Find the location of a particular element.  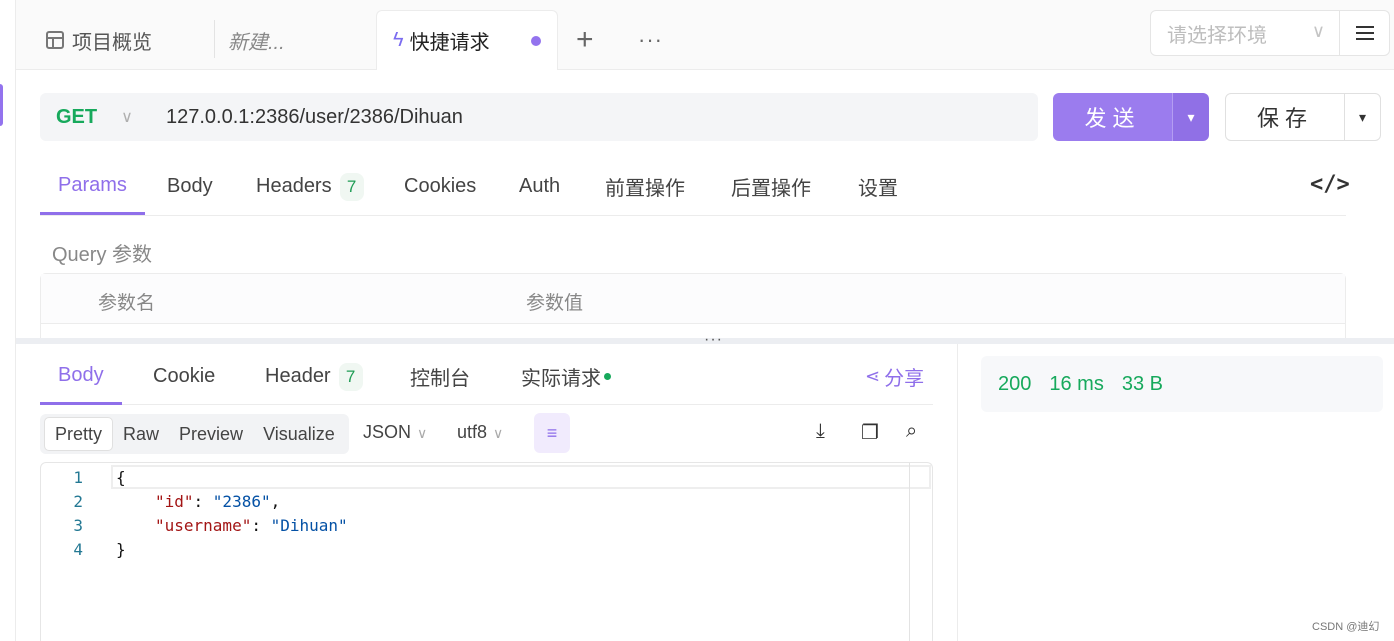

tab-quick-request: ϟ 快捷请求 is located at coordinates (467, 40).